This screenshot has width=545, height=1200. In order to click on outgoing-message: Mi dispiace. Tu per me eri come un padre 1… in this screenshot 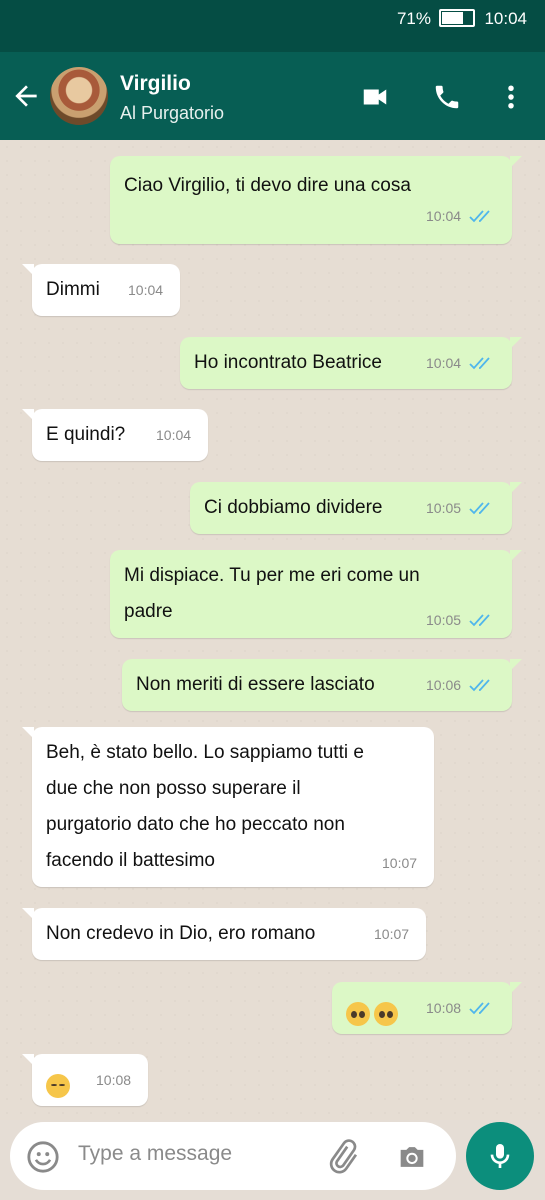, I will do `click(316, 594)`.